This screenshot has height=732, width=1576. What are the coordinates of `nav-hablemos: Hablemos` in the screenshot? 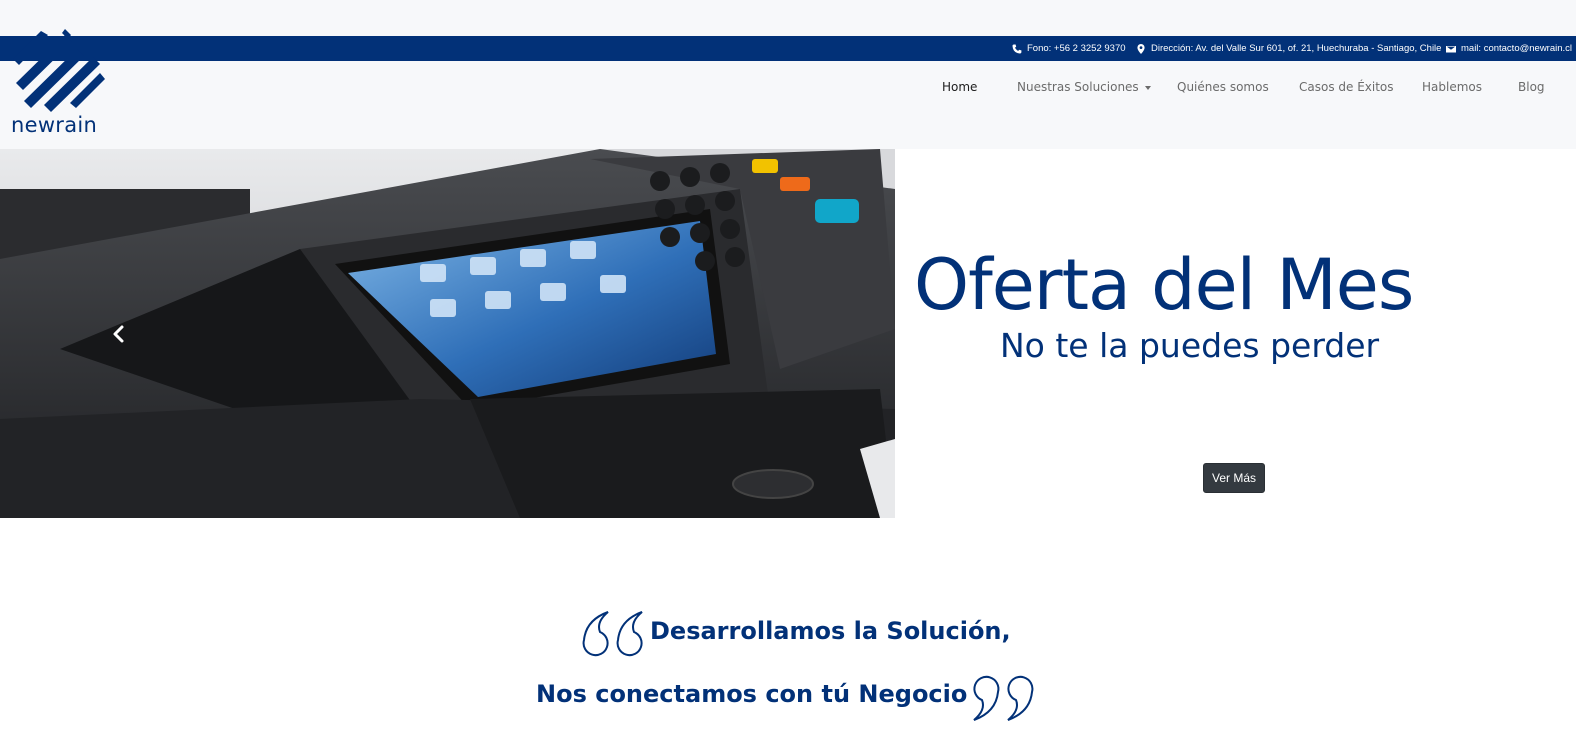 It's located at (1452, 87).